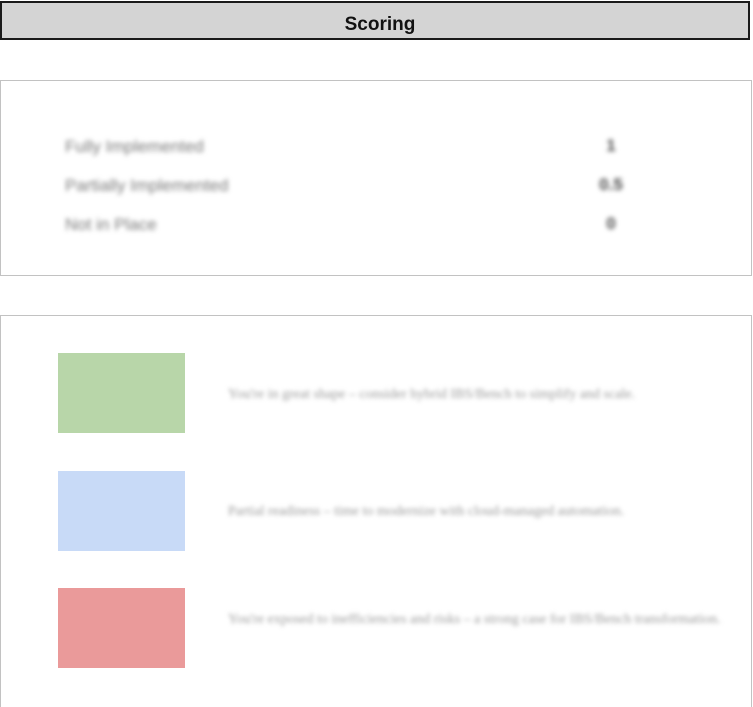 Image resolution: width=753 pixels, height=707 pixels. What do you see at coordinates (111, 224) in the screenshot?
I see `score-label: Not in Place` at bounding box center [111, 224].